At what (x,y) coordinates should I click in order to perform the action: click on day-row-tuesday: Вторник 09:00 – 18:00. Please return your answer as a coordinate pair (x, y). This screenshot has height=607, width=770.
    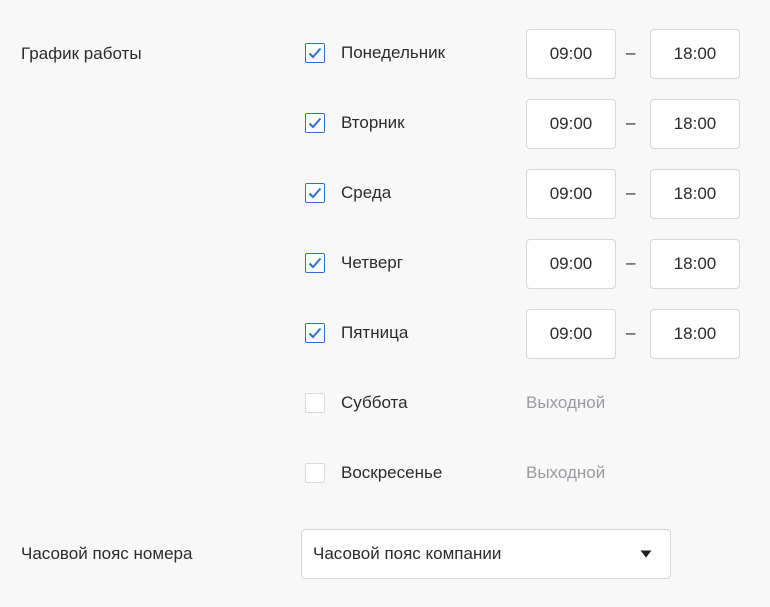
    Looking at the image, I should click on (525, 124).